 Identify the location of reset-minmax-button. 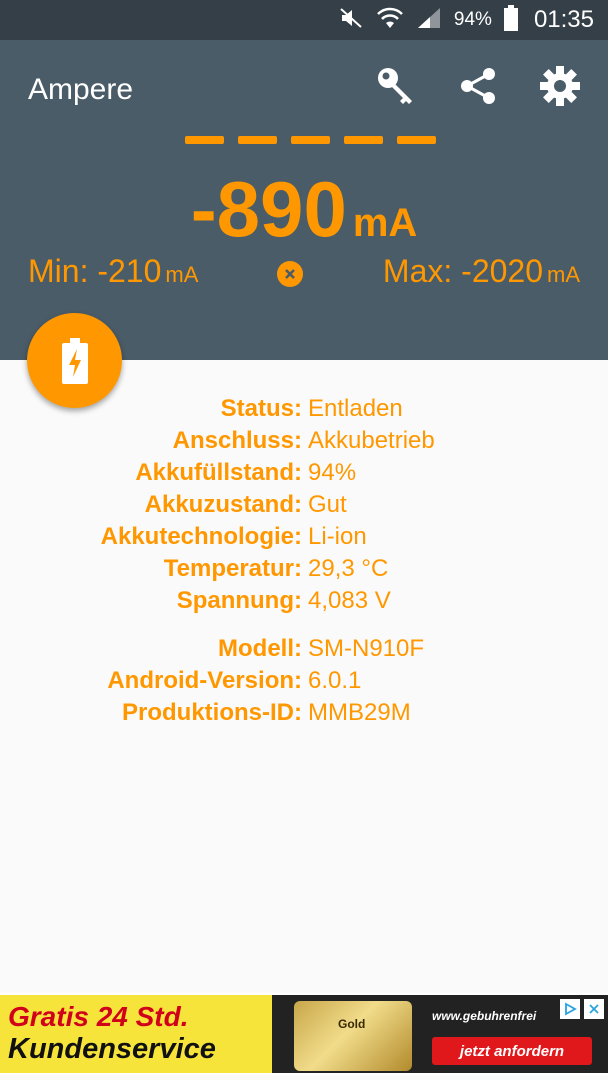
(290, 274).